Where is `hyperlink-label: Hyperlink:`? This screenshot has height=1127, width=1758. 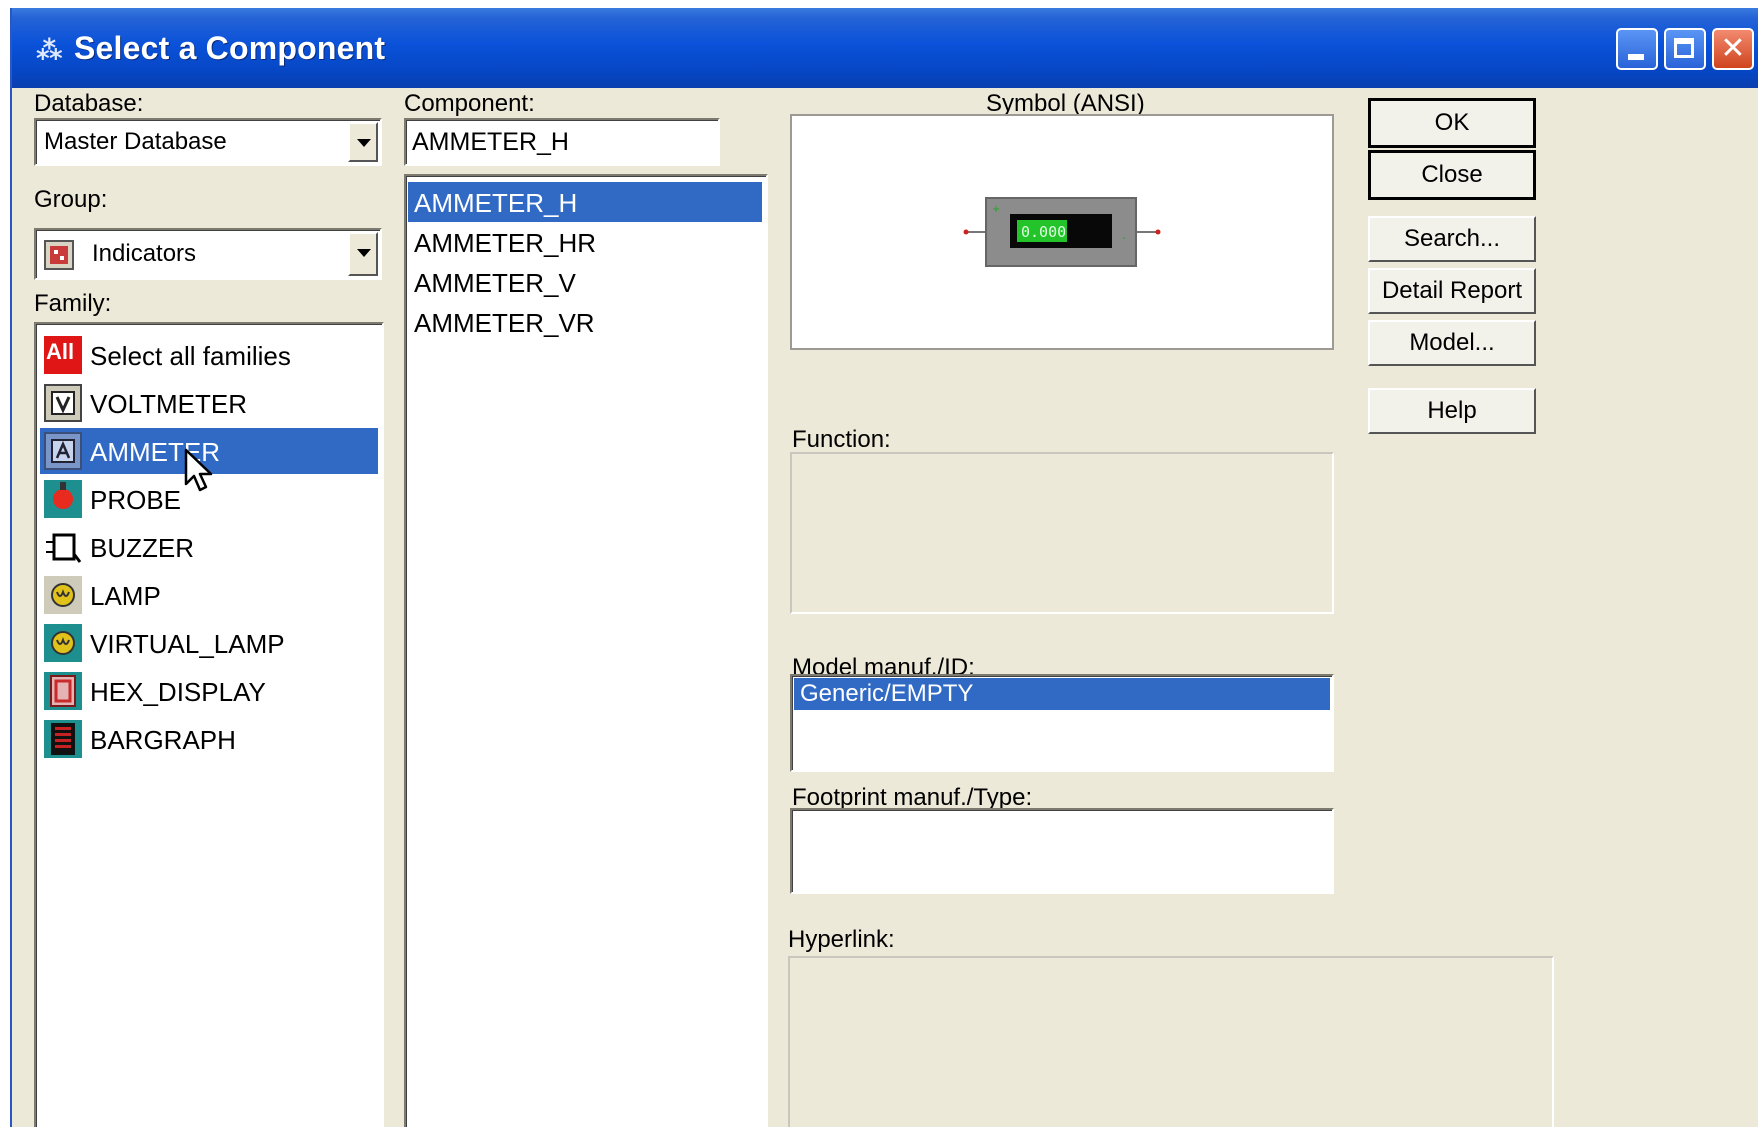 hyperlink-label: Hyperlink: is located at coordinates (841, 939).